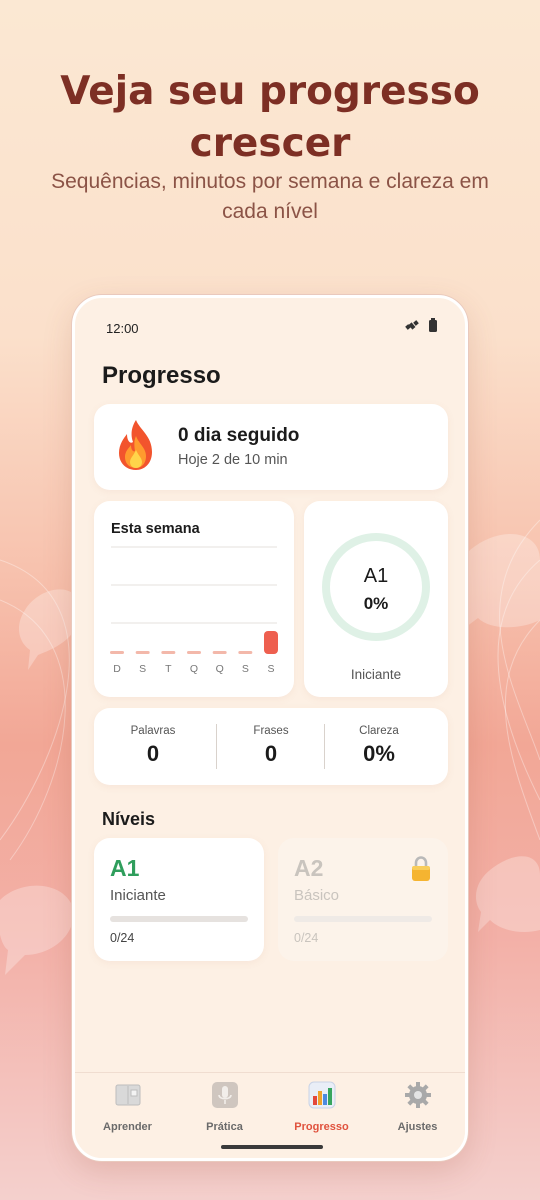 The width and height of the screenshot is (540, 1200). I want to click on home-indicator, so click(272, 1147).